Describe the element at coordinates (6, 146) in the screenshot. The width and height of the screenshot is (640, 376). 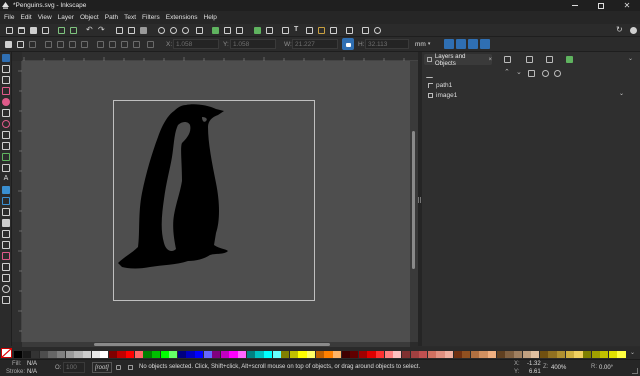
I see `pen-tool-icon` at that location.